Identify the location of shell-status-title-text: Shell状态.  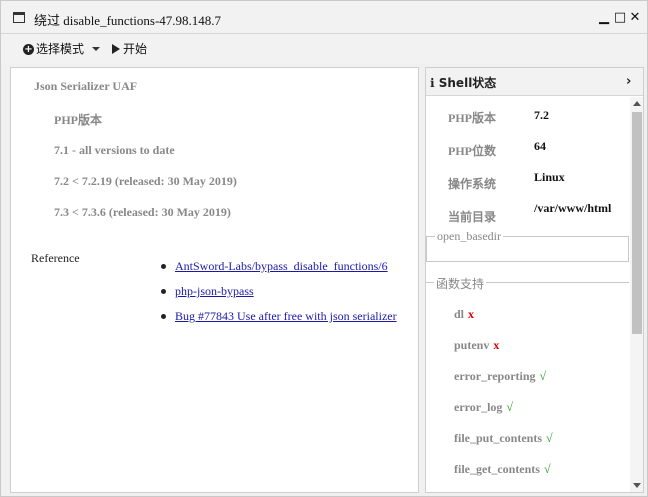
(467, 83).